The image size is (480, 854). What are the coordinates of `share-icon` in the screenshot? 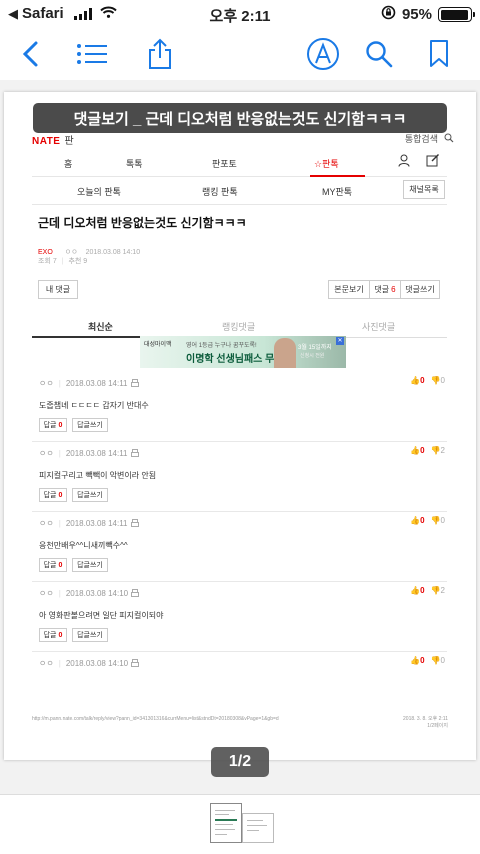 It's located at (160, 54).